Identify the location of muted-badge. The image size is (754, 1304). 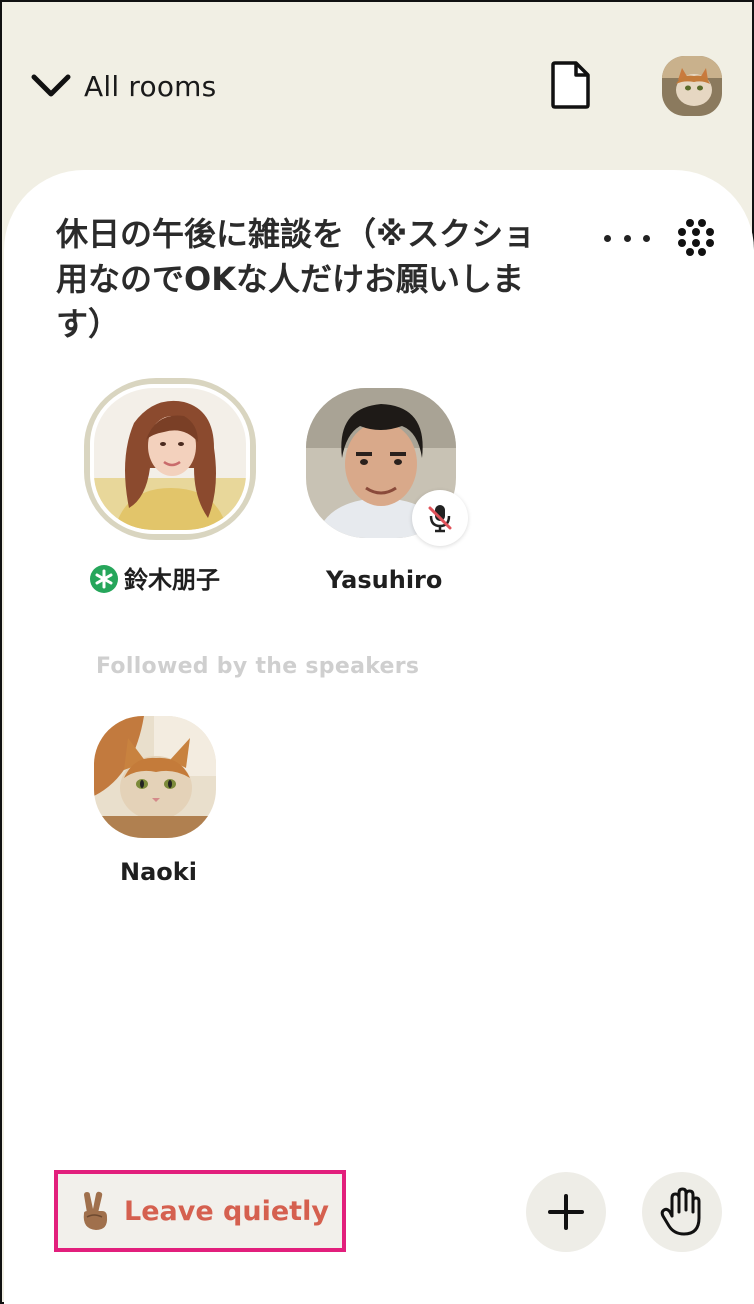
(440, 518).